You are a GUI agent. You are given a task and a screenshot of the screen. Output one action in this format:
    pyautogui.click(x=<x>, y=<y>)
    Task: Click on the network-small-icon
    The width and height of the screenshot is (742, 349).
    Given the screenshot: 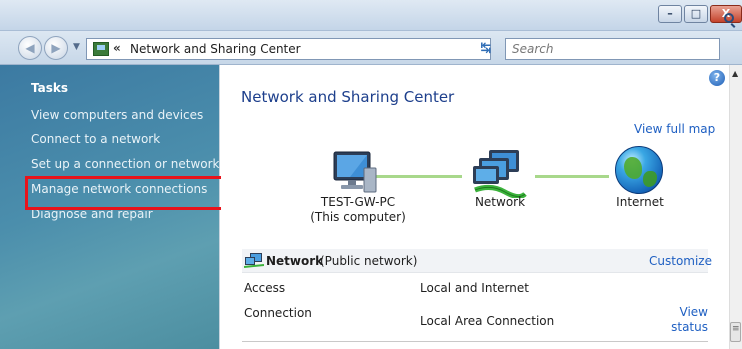 What is the action you would take?
    pyautogui.click(x=254, y=260)
    